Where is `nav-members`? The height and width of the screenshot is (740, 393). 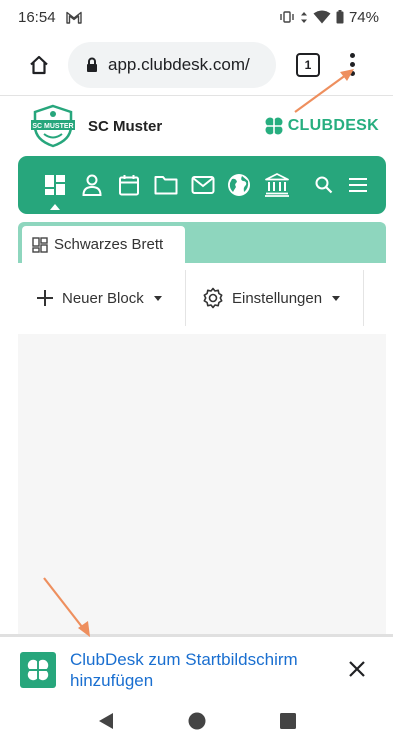
nav-members is located at coordinates (92, 185).